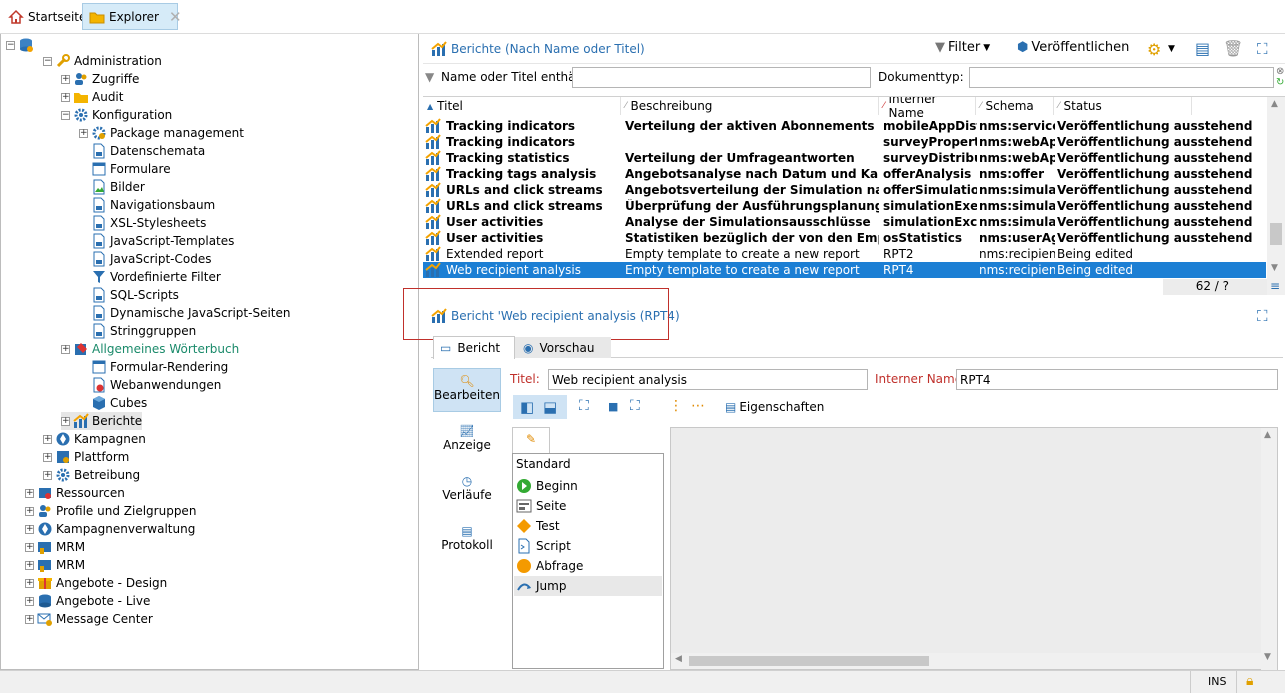 The width and height of the screenshot is (1285, 693). Describe the element at coordinates (91, 475) in the screenshot. I see `tree-item: + Betreibung` at that location.